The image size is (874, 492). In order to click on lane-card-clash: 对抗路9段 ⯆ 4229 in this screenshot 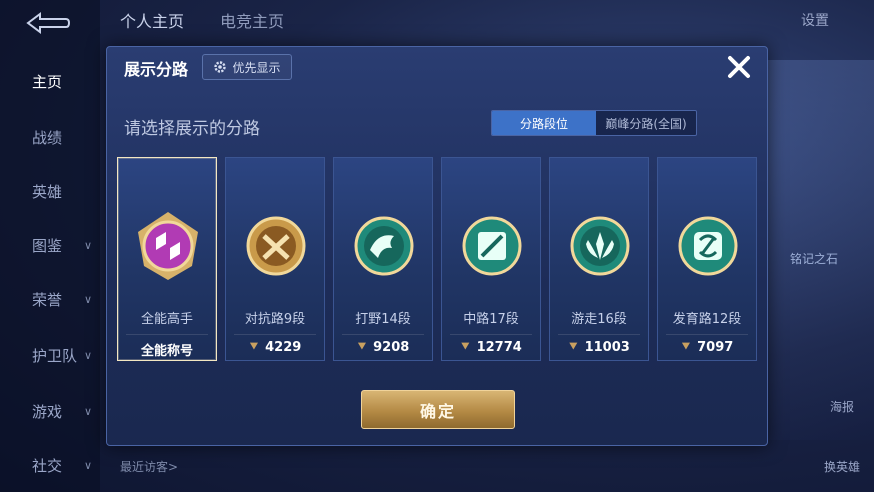, I will do `click(275, 259)`.